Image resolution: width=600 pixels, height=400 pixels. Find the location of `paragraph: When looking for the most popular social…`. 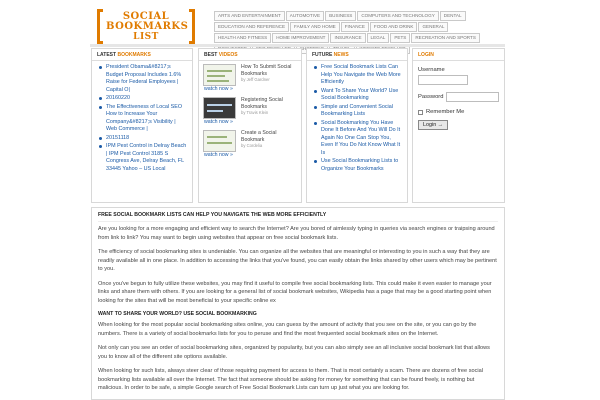

paragraph: When looking for the most popular social… is located at coordinates (287, 329).